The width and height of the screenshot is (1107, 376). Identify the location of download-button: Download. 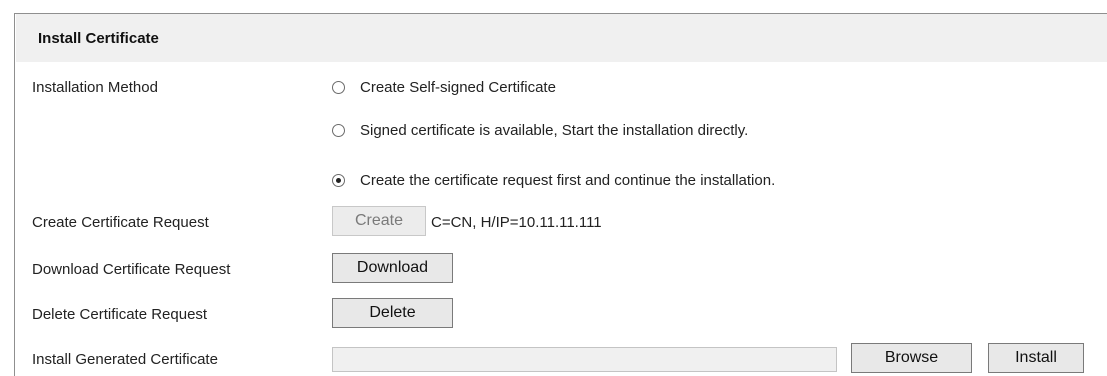
(392, 268).